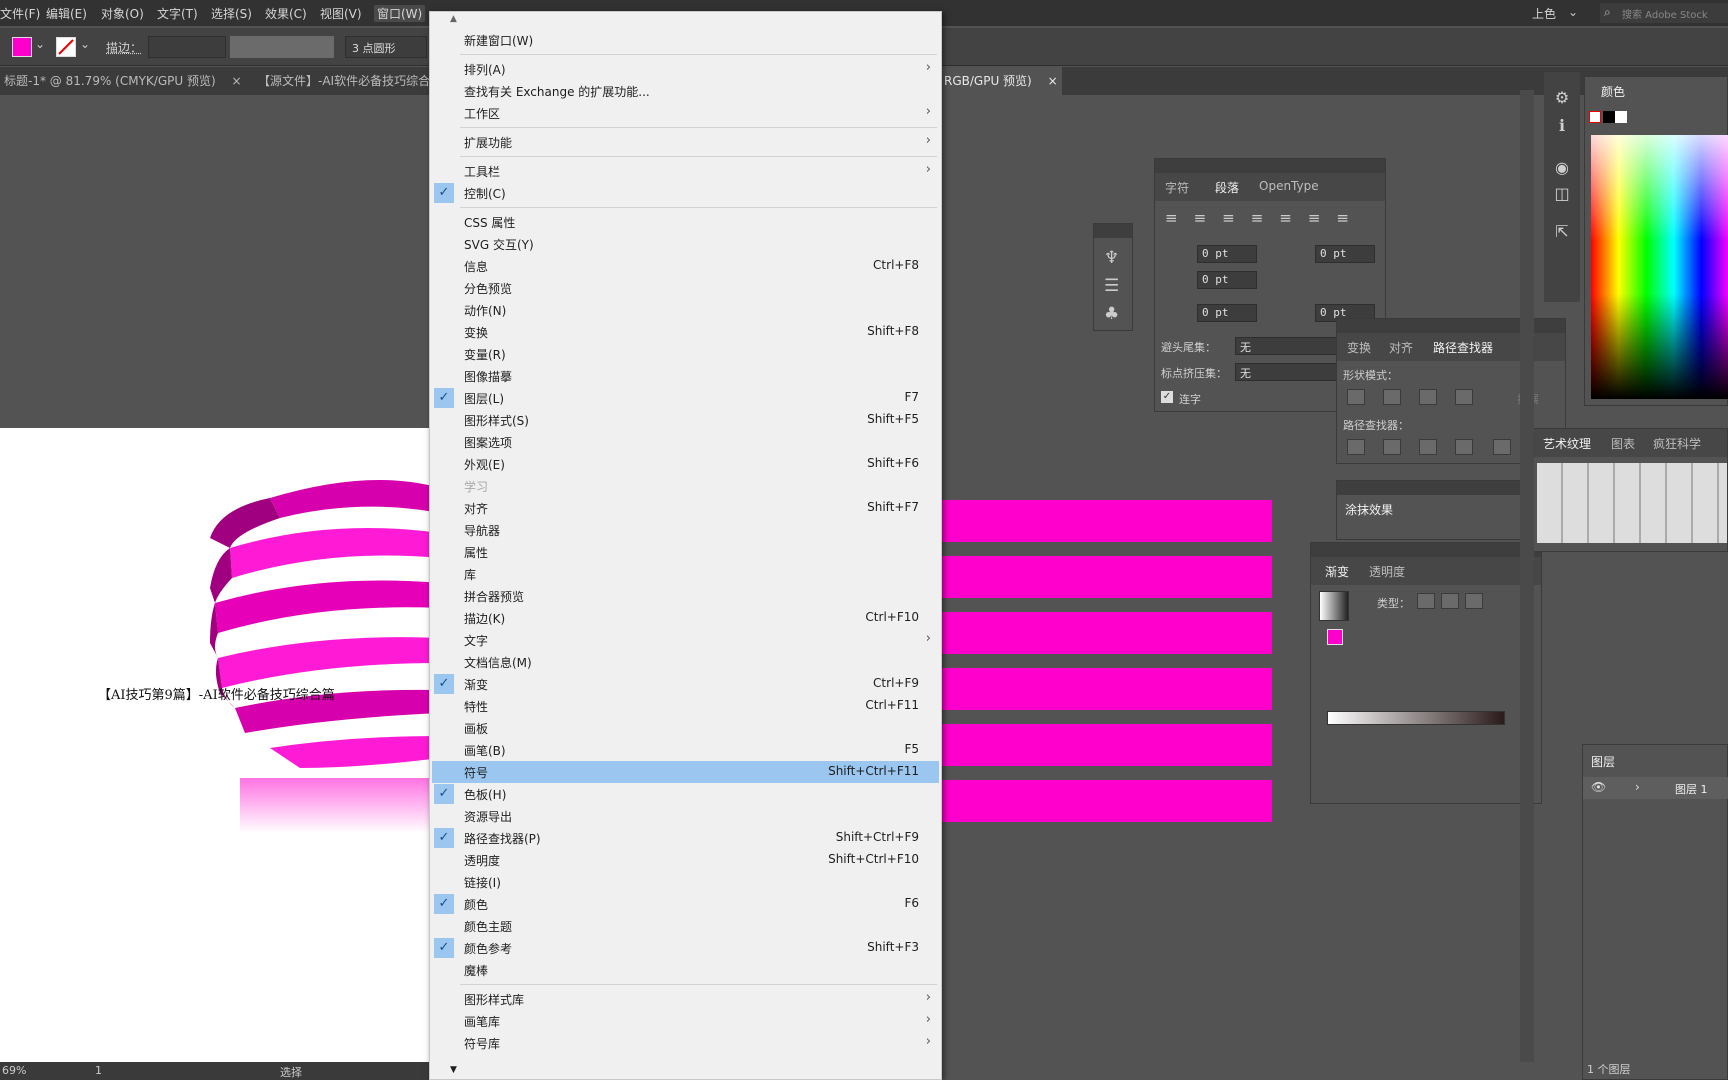 Image resolution: width=1728 pixels, height=1080 pixels. What do you see at coordinates (685, 244) in the screenshot?
I see `menu-item: SVG 交互(Y)` at bounding box center [685, 244].